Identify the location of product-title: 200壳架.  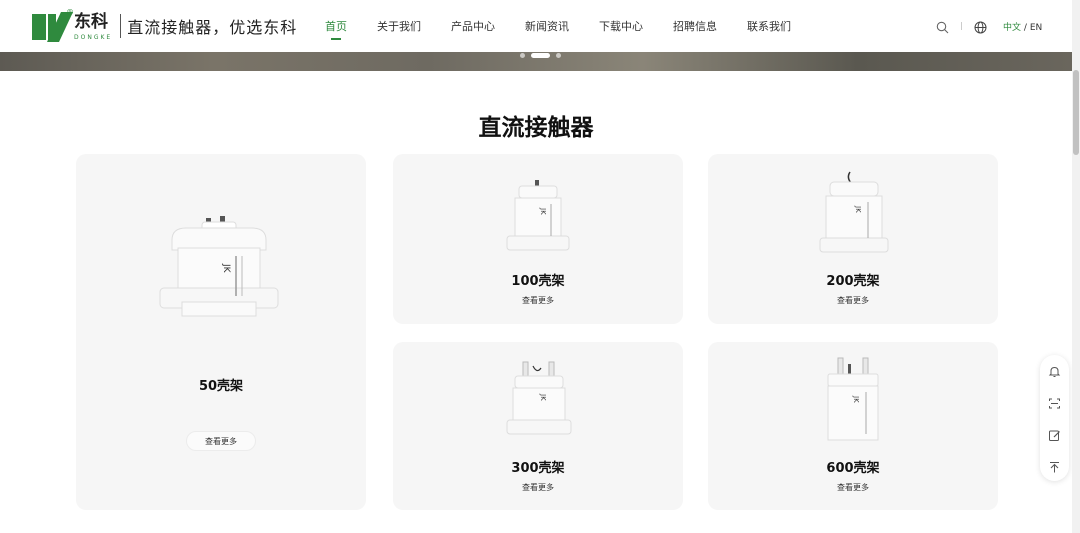
(853, 281).